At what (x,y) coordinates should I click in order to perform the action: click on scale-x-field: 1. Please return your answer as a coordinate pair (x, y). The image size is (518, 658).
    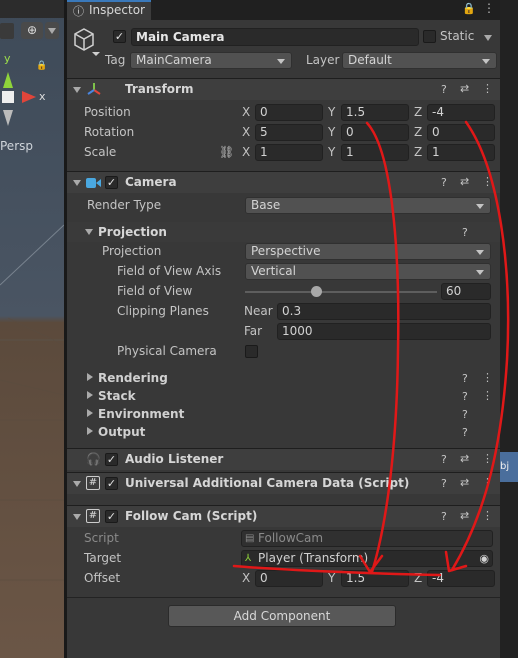
    Looking at the image, I should click on (289, 152).